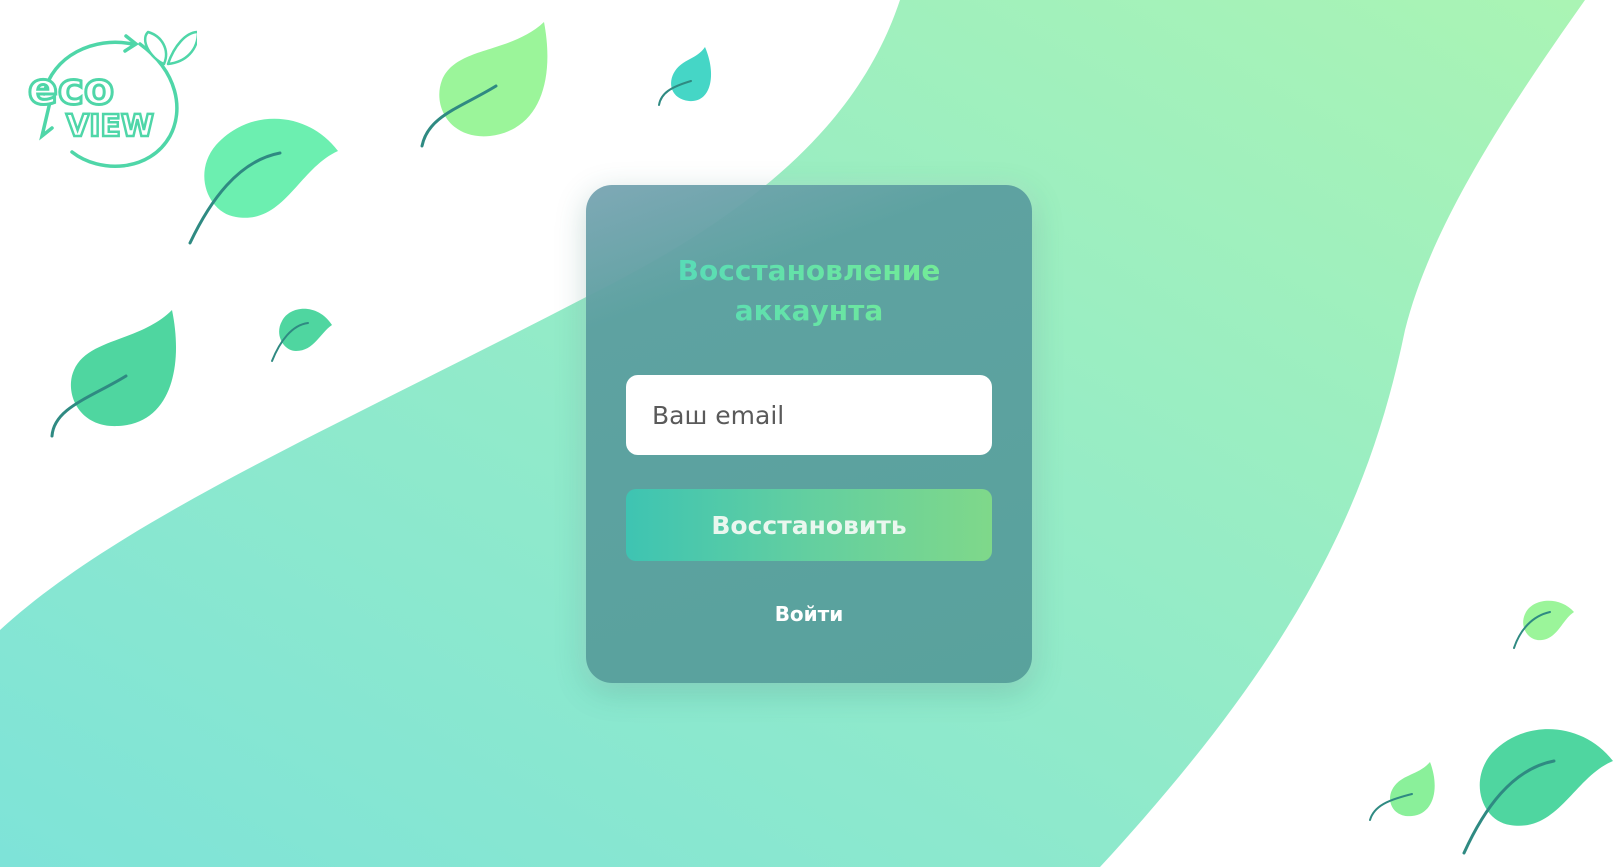  I want to click on restore-button: Восстановить, so click(809, 525).